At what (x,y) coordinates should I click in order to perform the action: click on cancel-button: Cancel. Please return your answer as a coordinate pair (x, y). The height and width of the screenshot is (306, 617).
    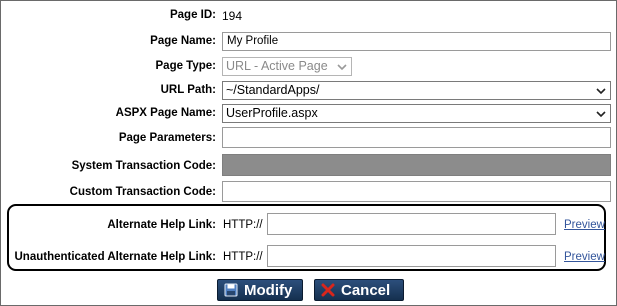
    Looking at the image, I should click on (359, 290).